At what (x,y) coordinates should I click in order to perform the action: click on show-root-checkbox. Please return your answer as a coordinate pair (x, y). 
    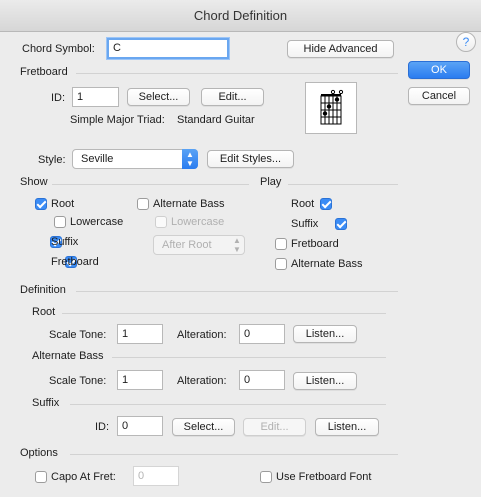
    Looking at the image, I should click on (41, 204).